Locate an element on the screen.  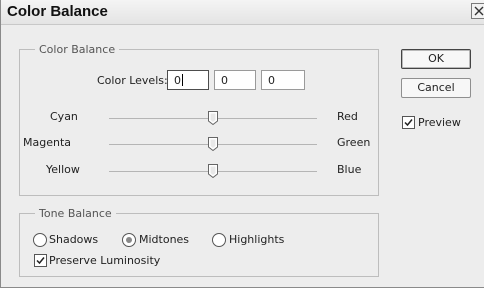
slider-blue-label: Blue is located at coordinates (349, 169).